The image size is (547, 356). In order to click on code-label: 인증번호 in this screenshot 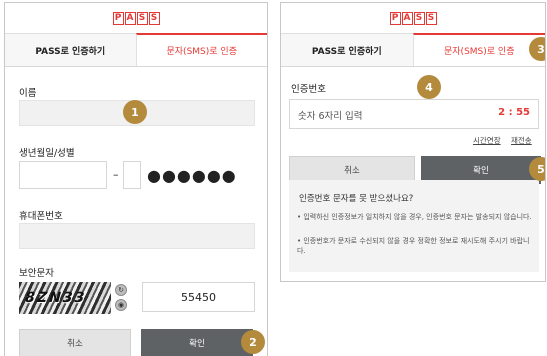, I will do `click(308, 89)`.